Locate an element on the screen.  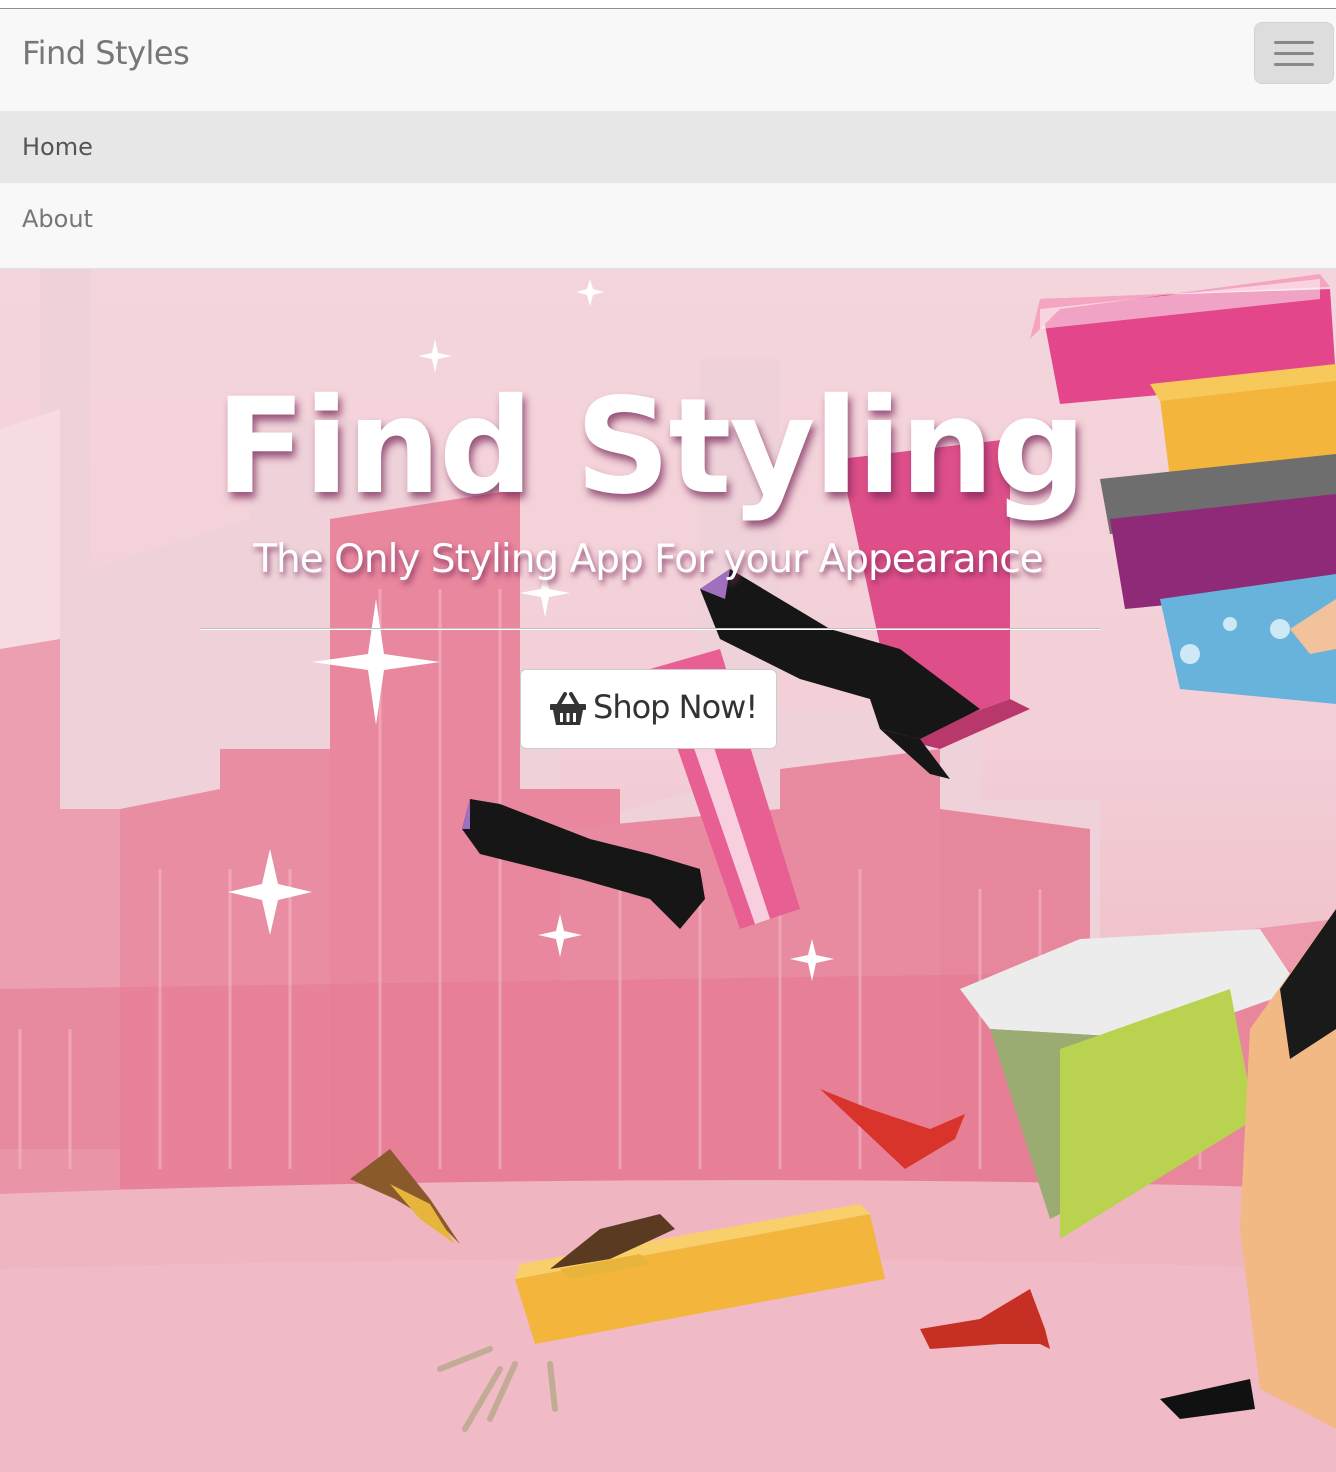
hero-divider is located at coordinates (650, 629).